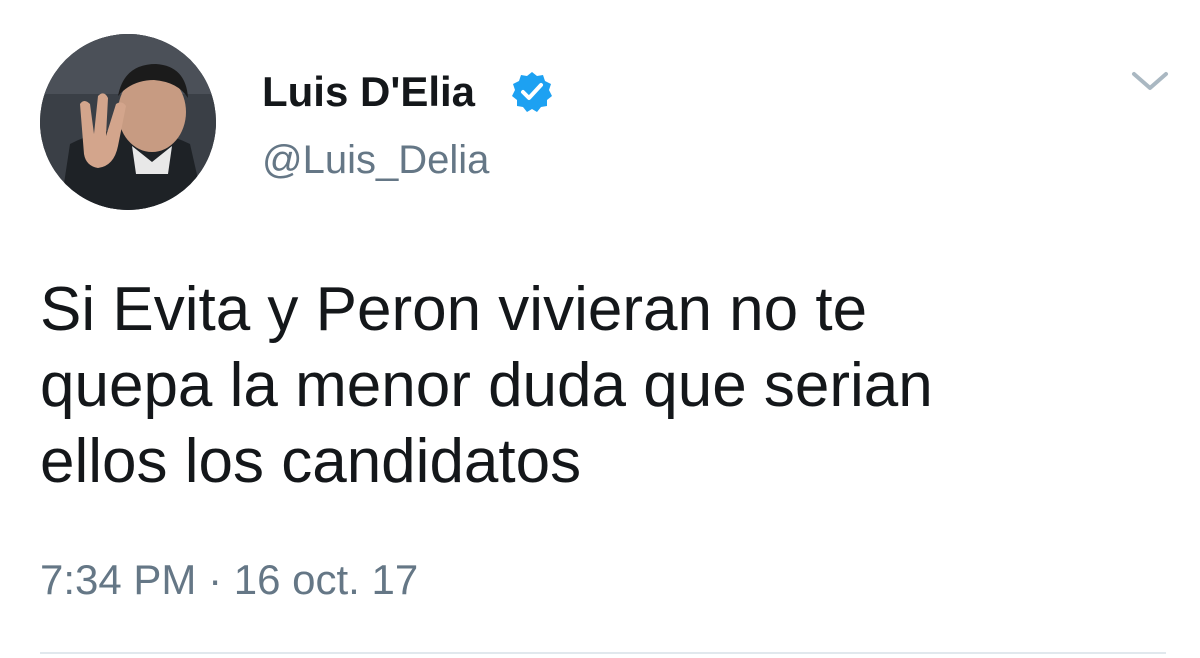  I want to click on verified-badge-icon, so click(532, 92).